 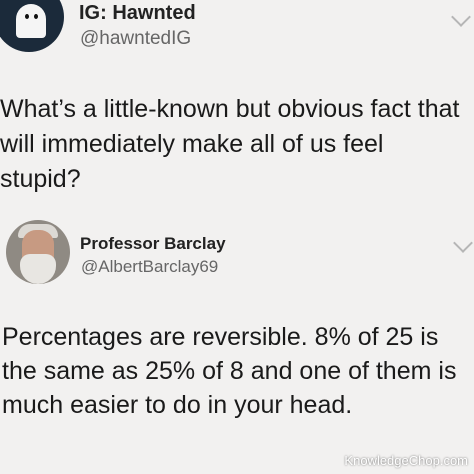 I want to click on watermark: KnowledgeChop.com, so click(x=406, y=460).